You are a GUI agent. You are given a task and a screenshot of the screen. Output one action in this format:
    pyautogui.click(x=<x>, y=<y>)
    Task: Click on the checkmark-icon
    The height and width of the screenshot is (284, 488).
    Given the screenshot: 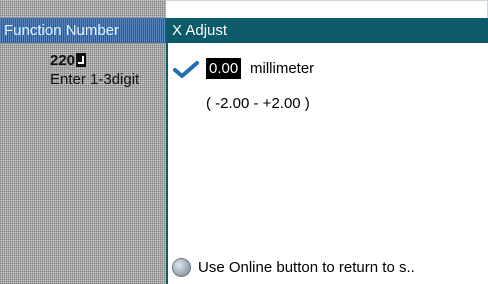 What is the action you would take?
    pyautogui.click(x=186, y=69)
    